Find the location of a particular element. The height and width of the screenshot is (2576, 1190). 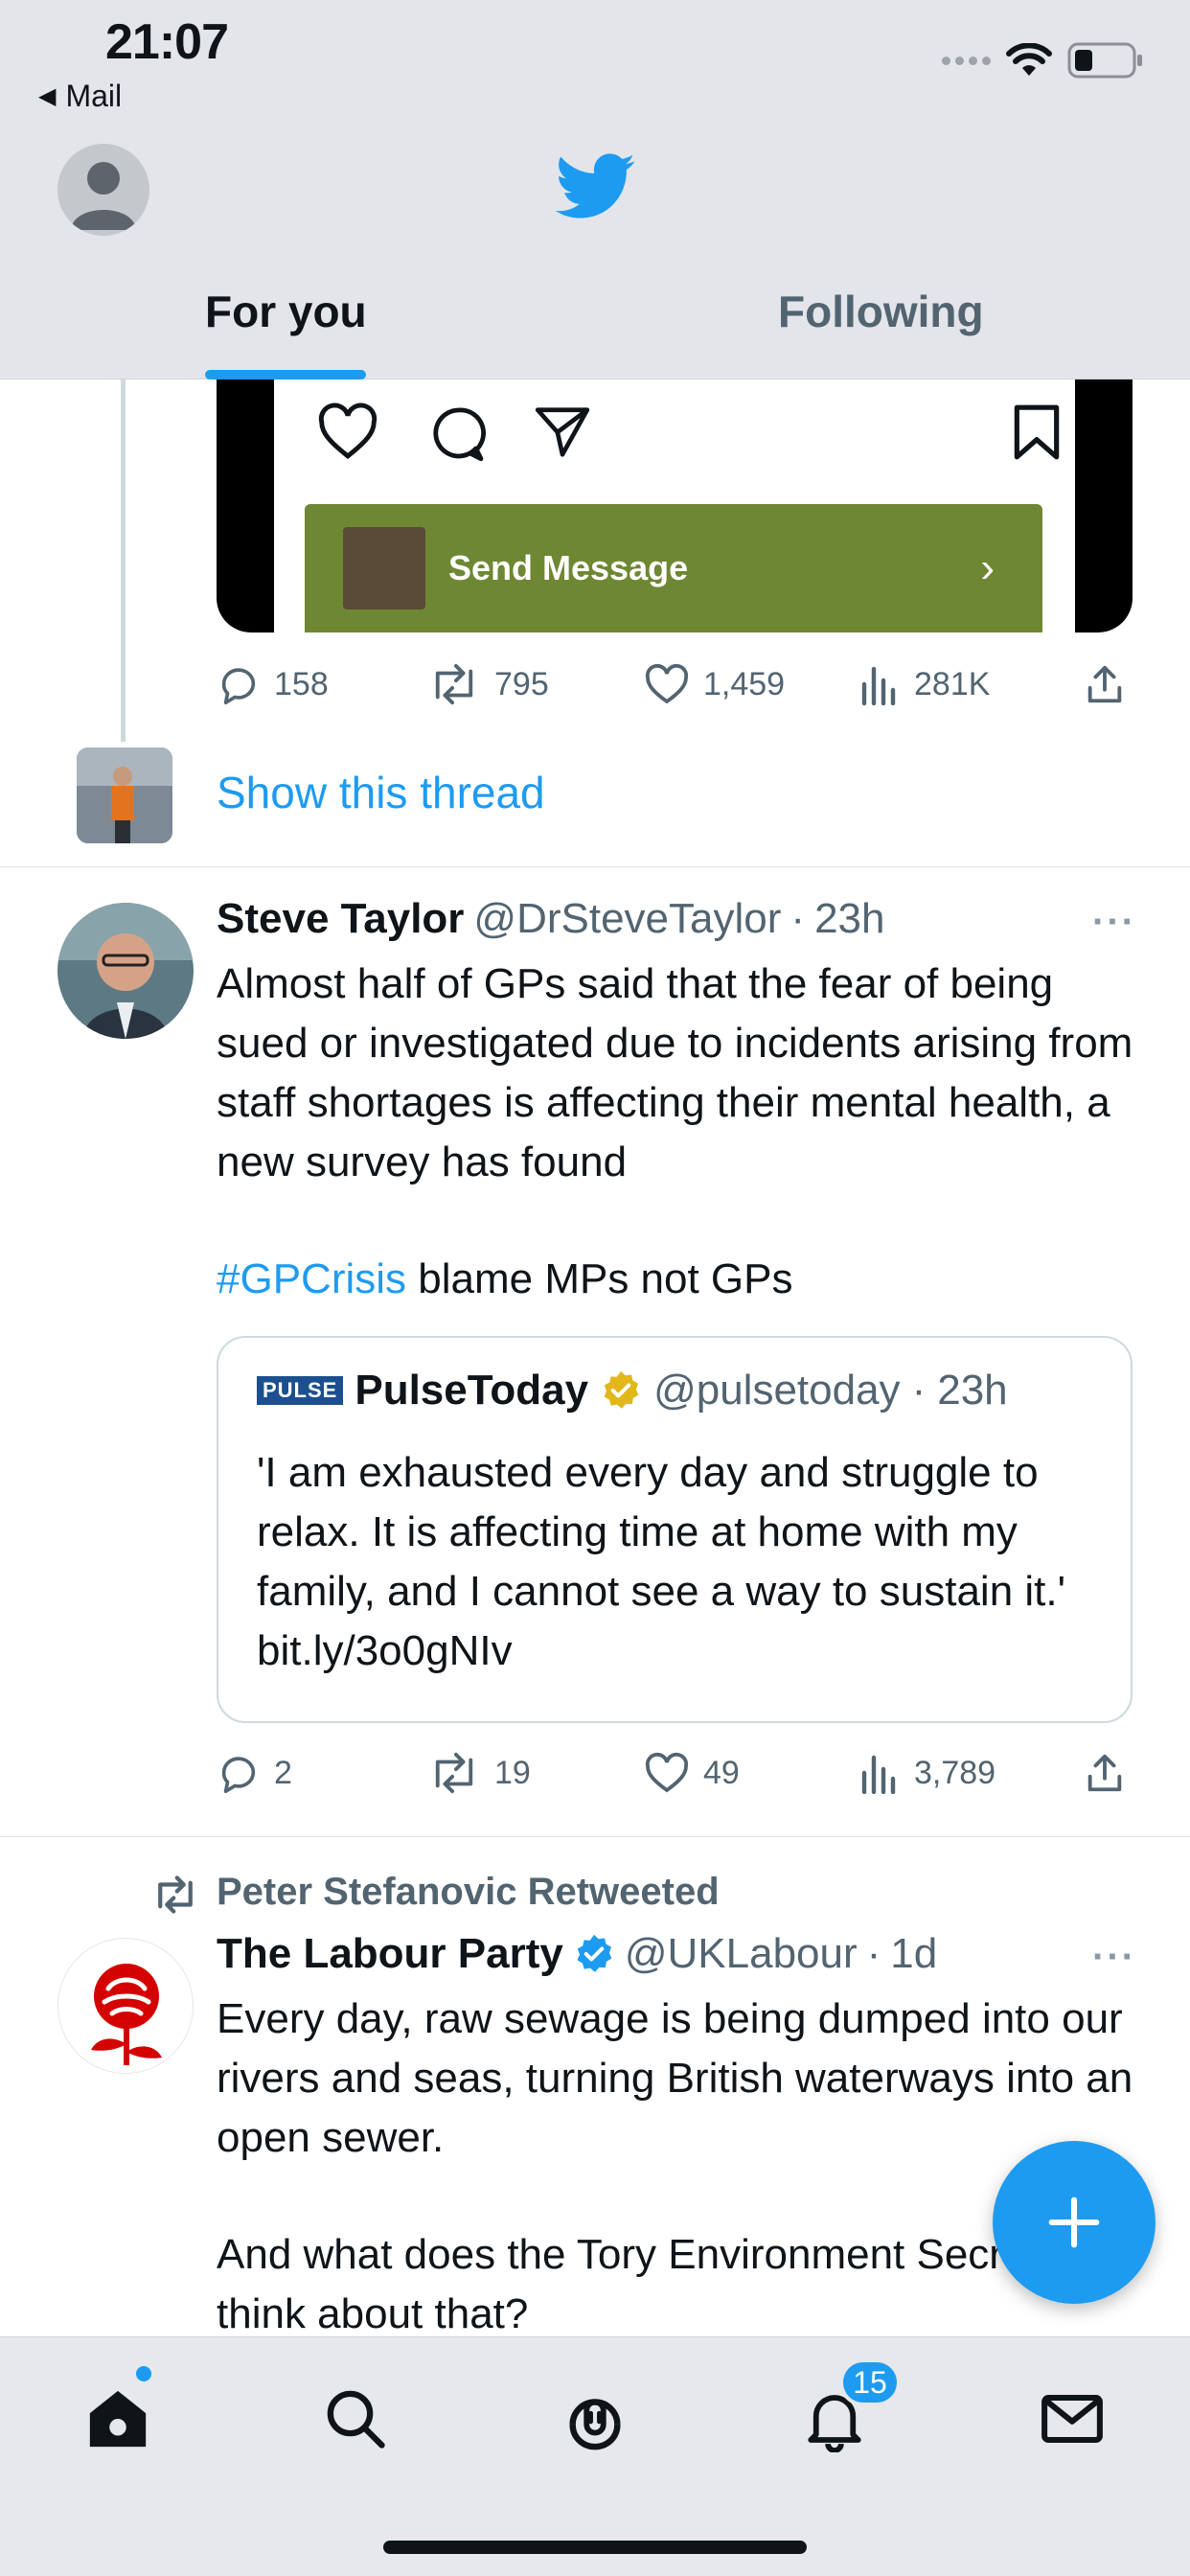

search-icon is located at coordinates (356, 2419).